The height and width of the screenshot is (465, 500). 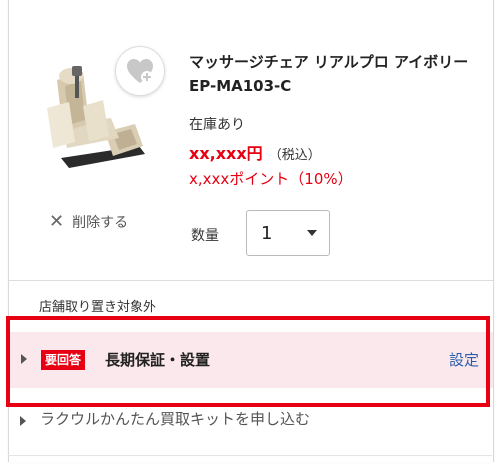 I want to click on tax-note: （税込）, so click(x=294, y=155).